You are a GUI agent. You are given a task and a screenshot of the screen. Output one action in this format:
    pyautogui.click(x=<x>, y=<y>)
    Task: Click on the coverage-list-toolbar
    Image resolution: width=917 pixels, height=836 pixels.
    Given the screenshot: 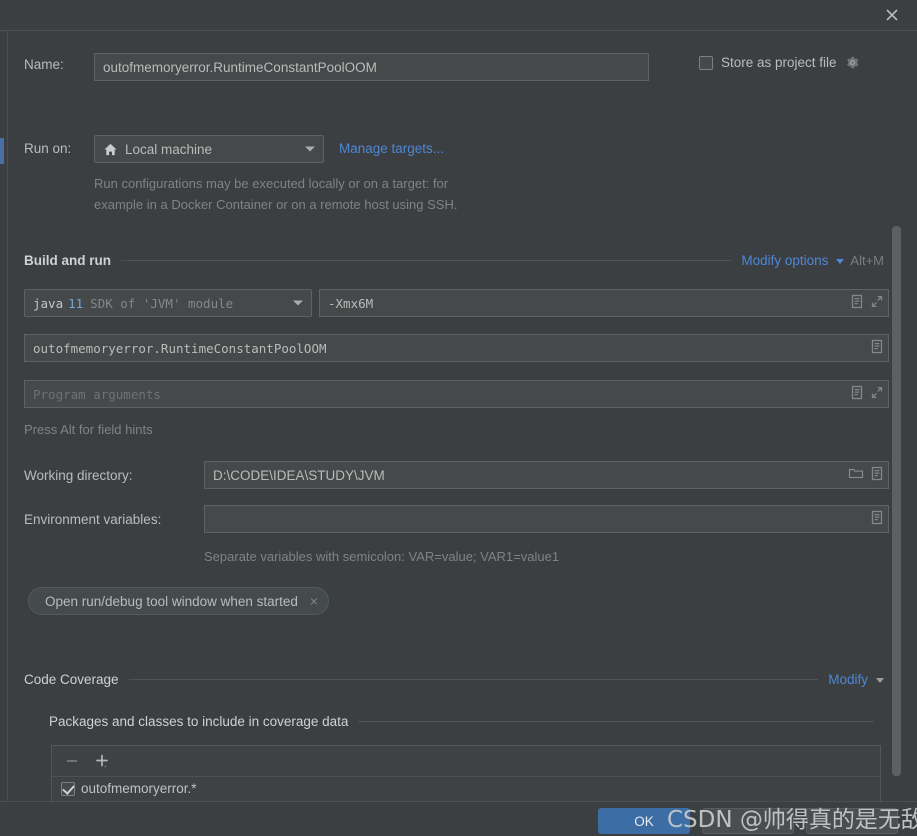 What is the action you would take?
    pyautogui.click(x=466, y=760)
    